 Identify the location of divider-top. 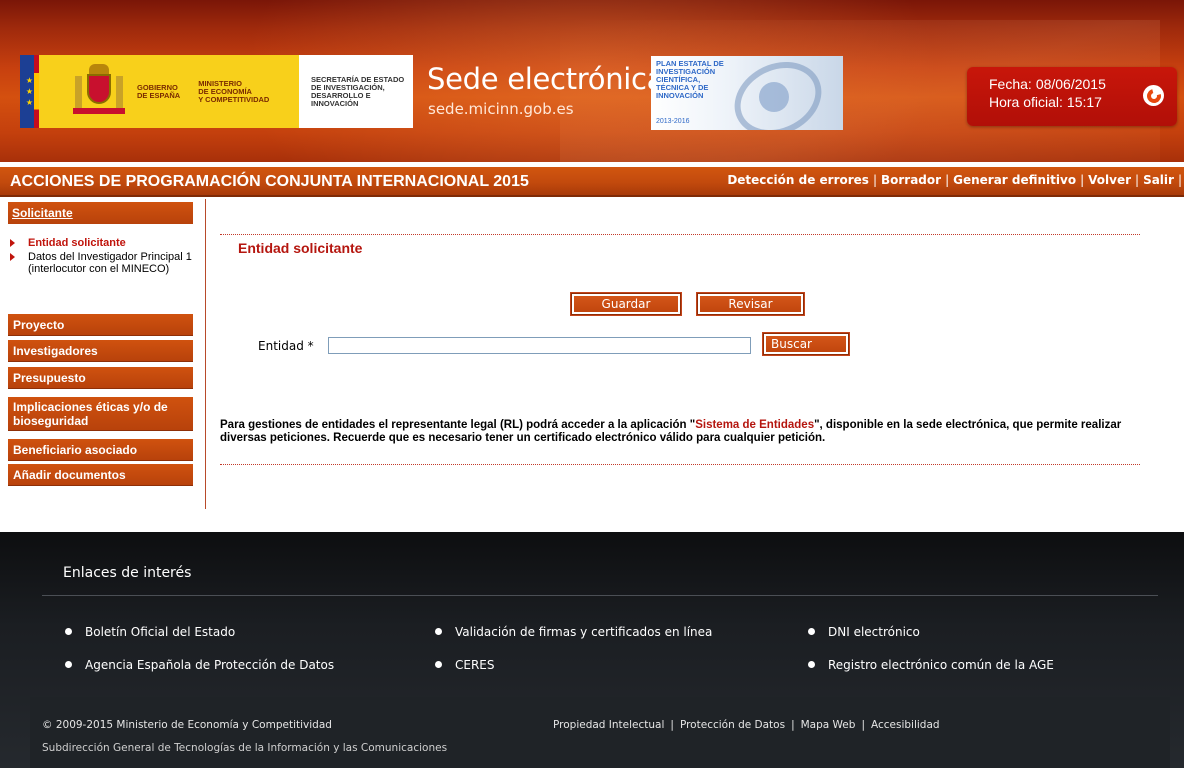
(680, 234).